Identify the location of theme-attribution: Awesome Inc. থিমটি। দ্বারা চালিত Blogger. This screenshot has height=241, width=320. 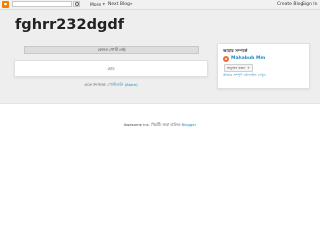
(160, 125).